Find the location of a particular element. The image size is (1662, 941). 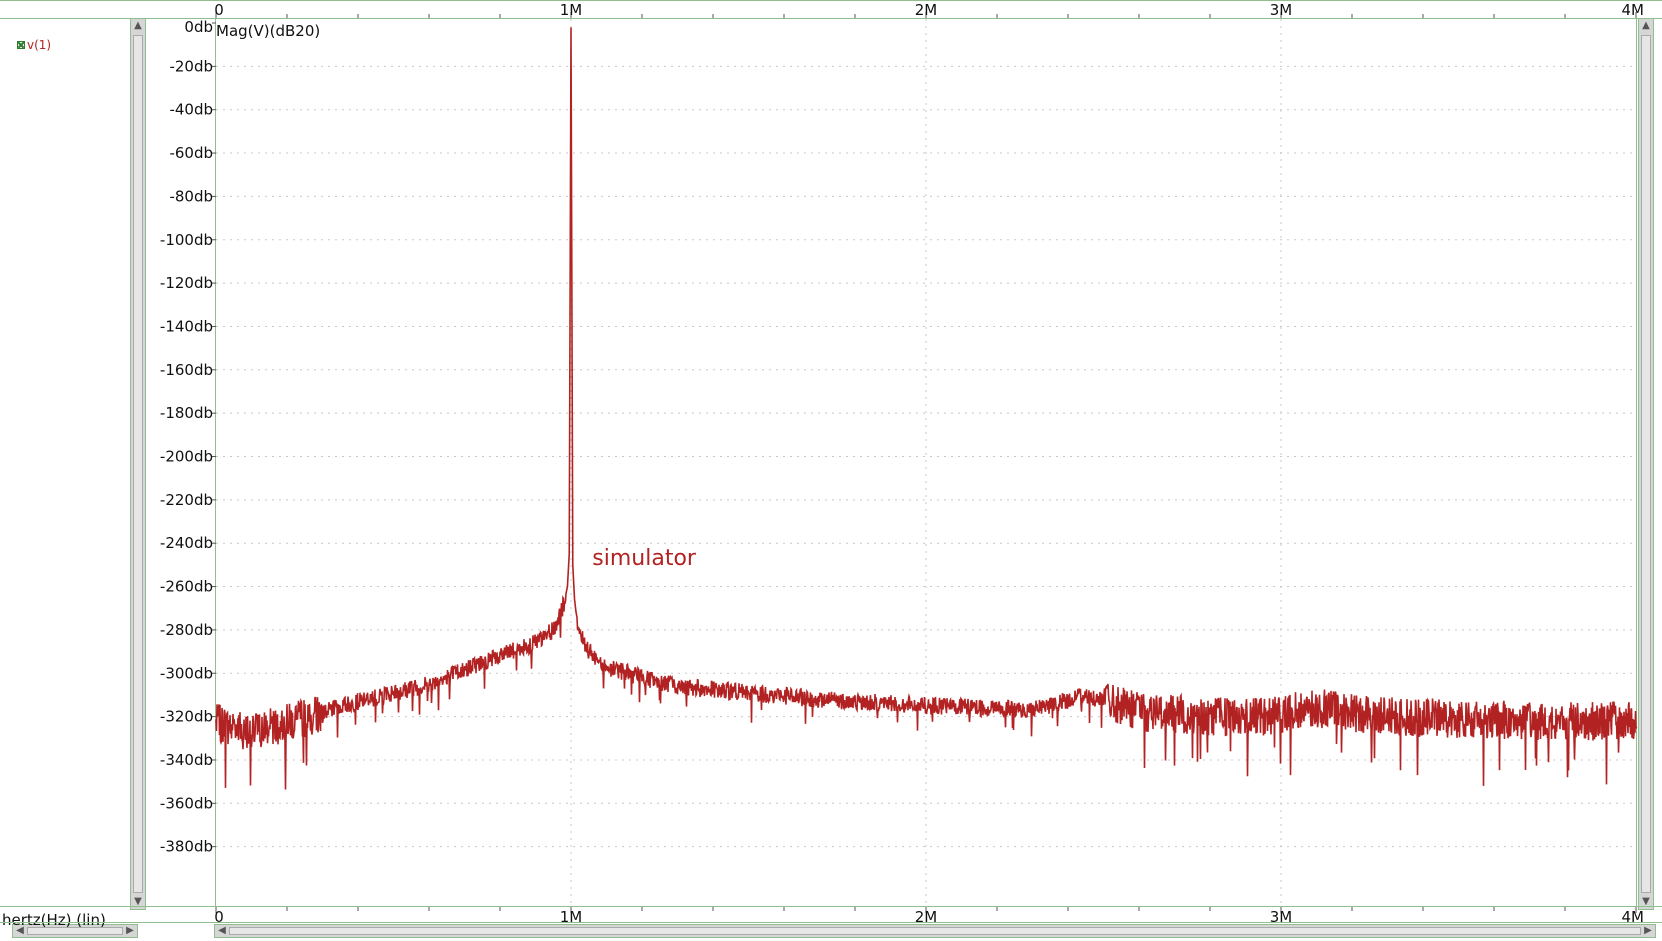

y-tick-label: -240db is located at coordinates (186, 543).